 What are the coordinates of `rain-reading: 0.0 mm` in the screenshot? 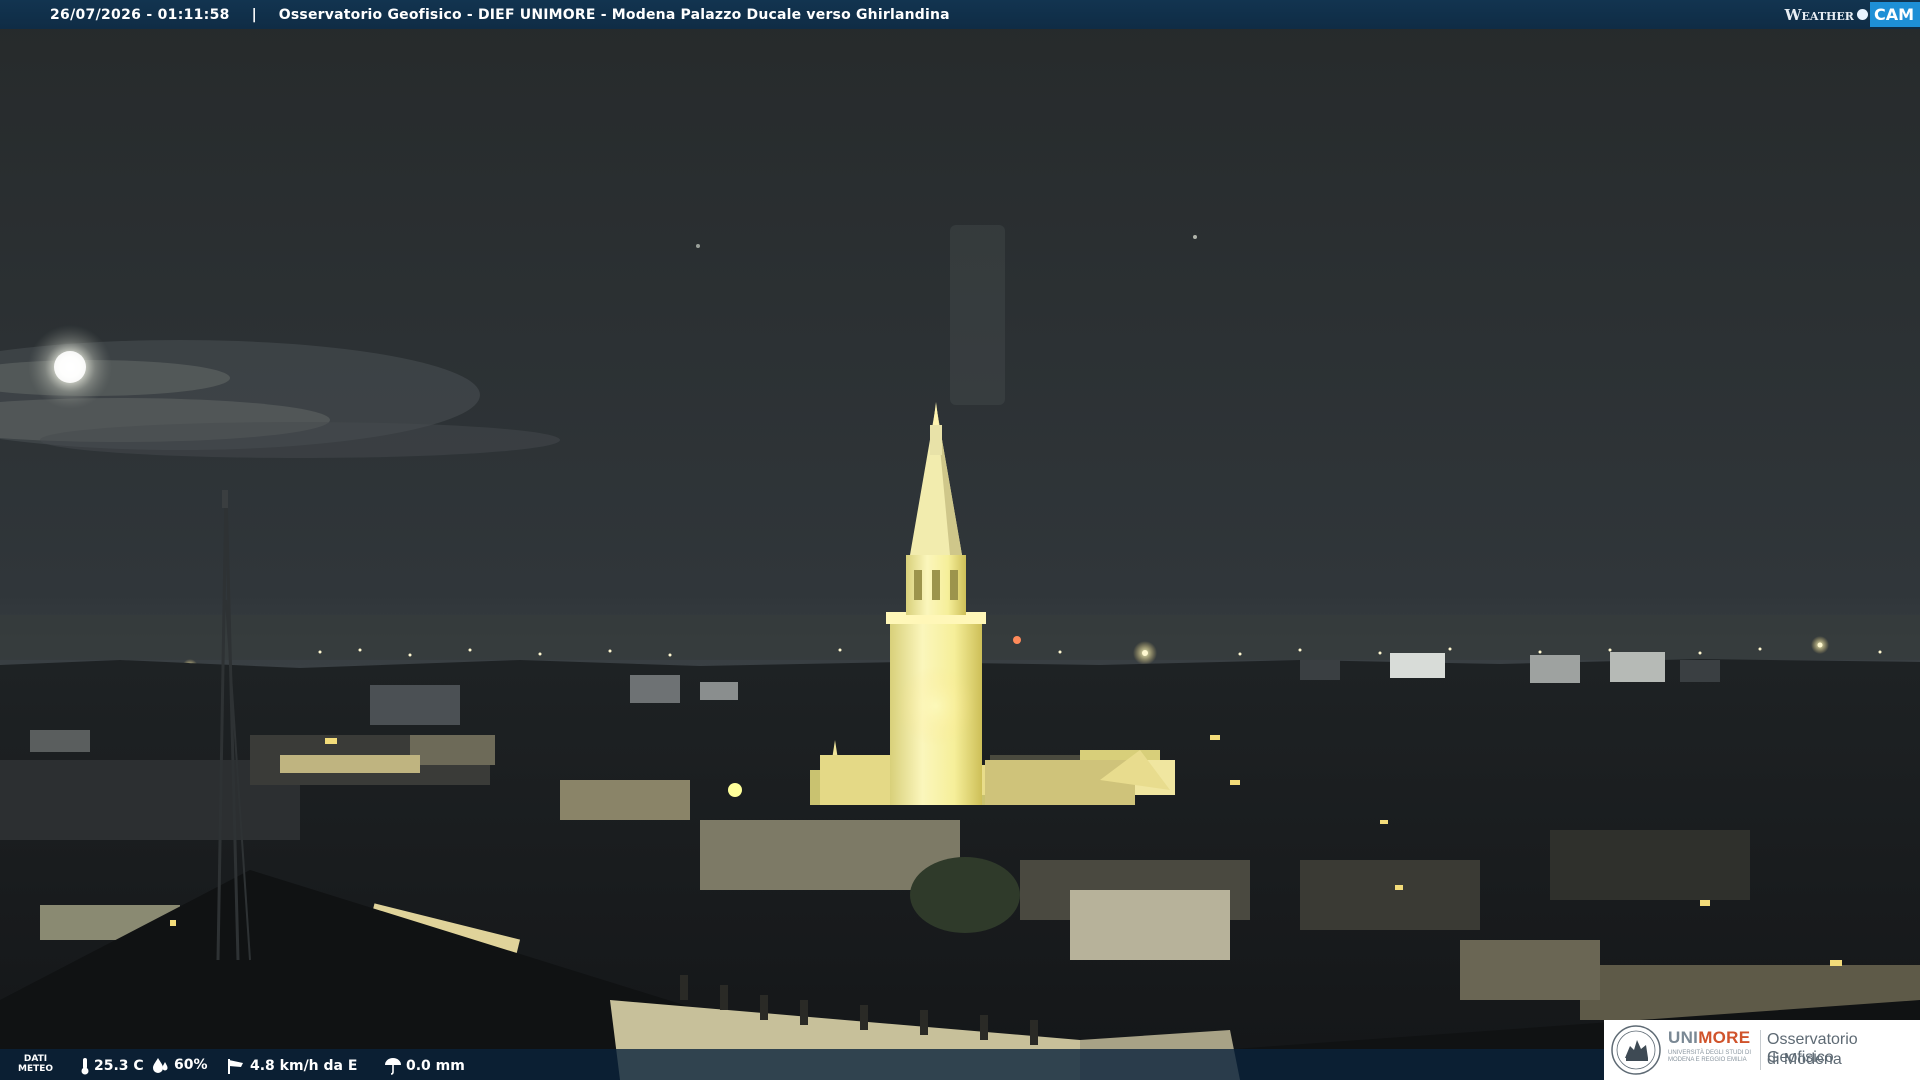 It's located at (424, 1066).